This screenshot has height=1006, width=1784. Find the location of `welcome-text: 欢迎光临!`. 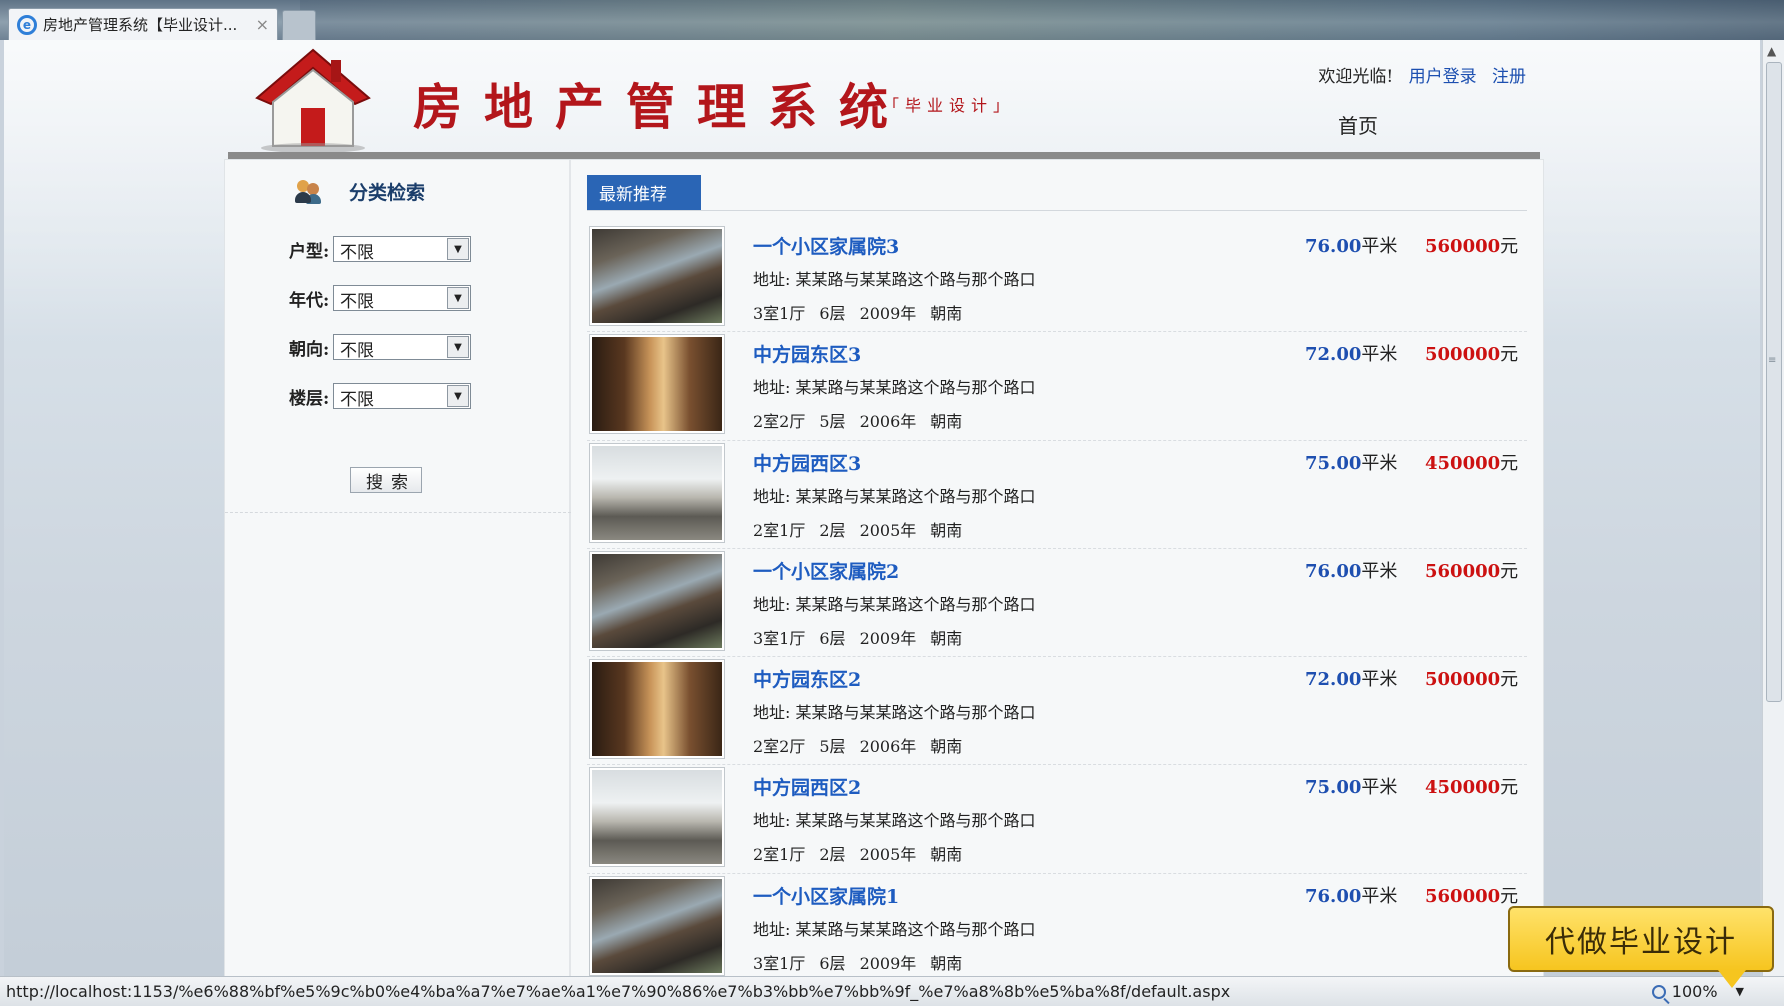

welcome-text: 欢迎光临! is located at coordinates (1356, 77).